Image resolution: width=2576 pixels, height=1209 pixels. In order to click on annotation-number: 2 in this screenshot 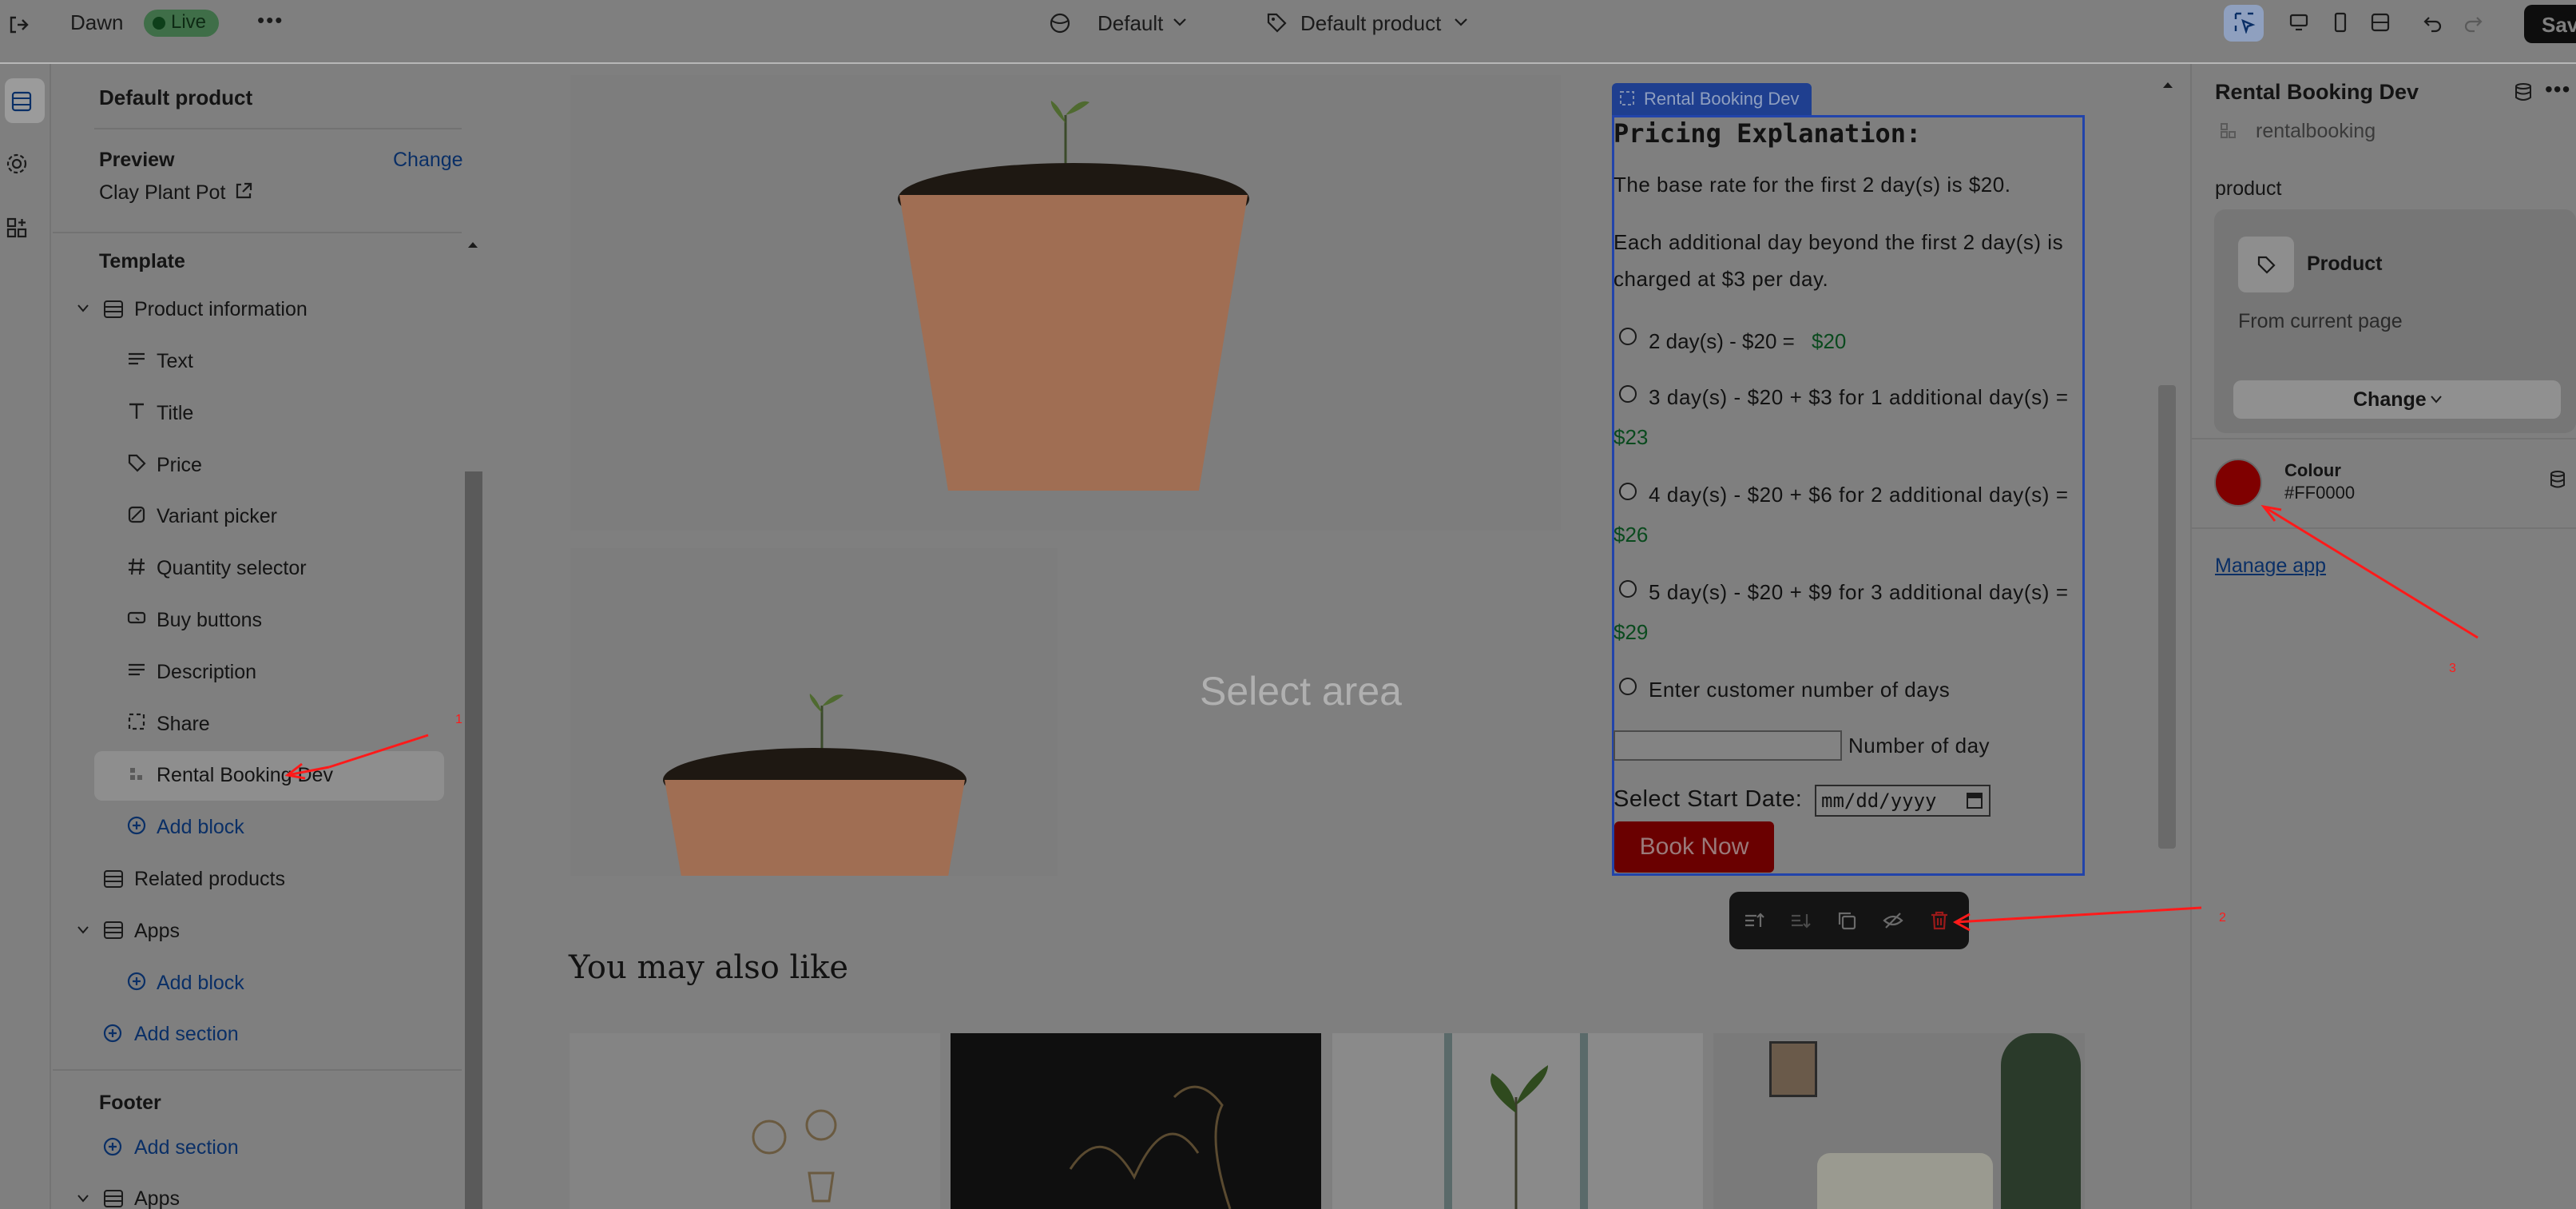, I will do `click(2222, 918)`.